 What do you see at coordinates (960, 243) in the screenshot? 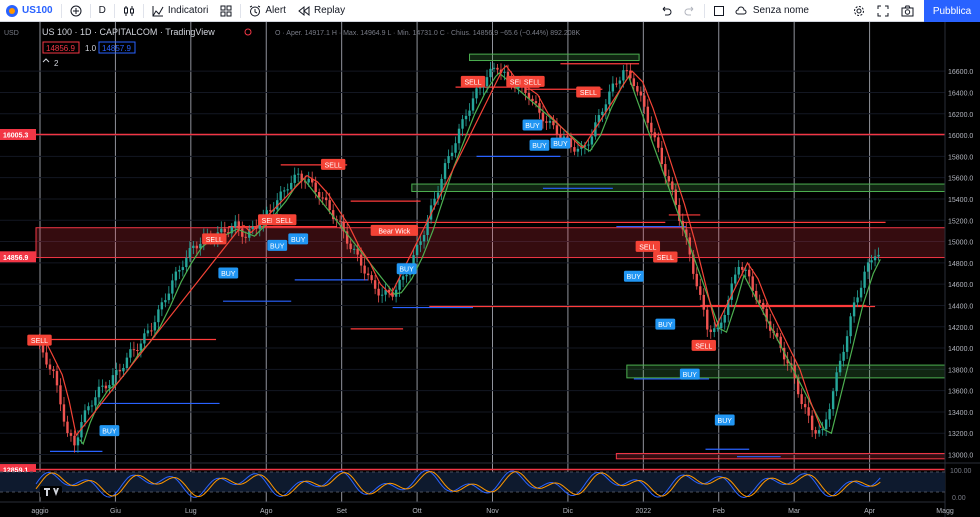
I see `price-tick-label: 15000.0` at bounding box center [960, 243].